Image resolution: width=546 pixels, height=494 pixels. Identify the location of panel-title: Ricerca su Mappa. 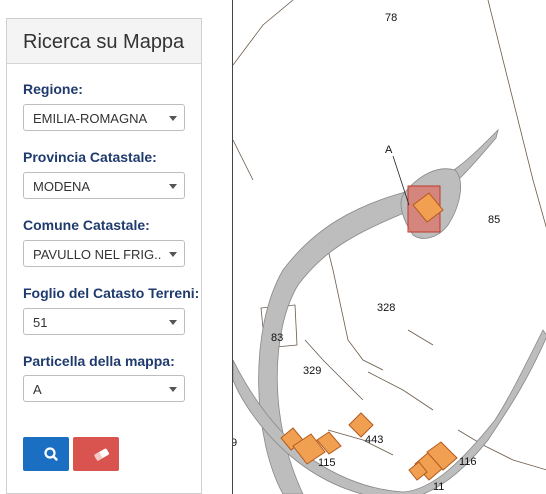
(104, 42).